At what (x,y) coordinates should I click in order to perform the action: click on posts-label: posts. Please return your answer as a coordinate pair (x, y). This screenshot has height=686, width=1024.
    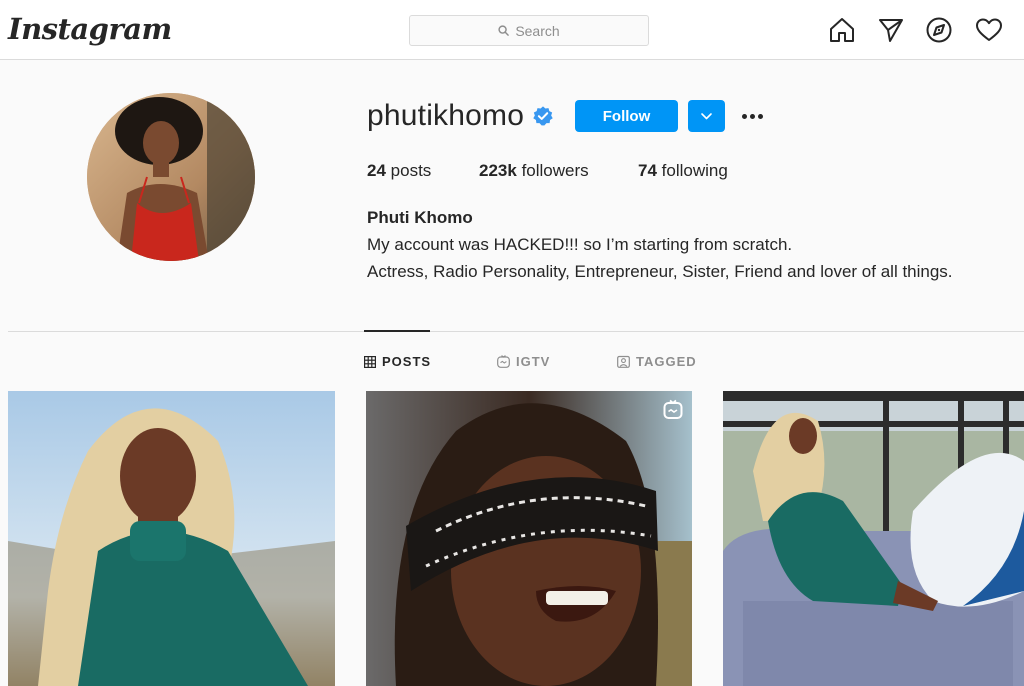
    Looking at the image, I should click on (411, 170).